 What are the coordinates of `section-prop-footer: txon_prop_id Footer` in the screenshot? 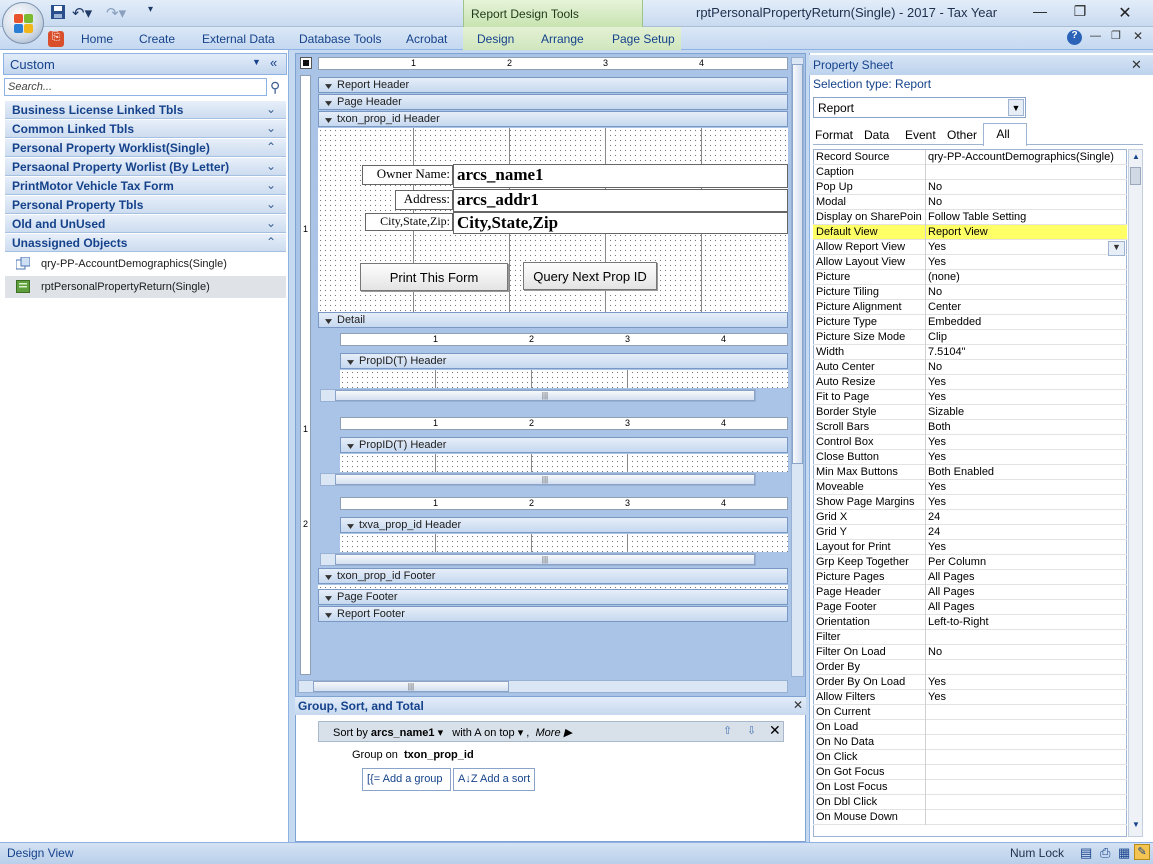 It's located at (553, 576).